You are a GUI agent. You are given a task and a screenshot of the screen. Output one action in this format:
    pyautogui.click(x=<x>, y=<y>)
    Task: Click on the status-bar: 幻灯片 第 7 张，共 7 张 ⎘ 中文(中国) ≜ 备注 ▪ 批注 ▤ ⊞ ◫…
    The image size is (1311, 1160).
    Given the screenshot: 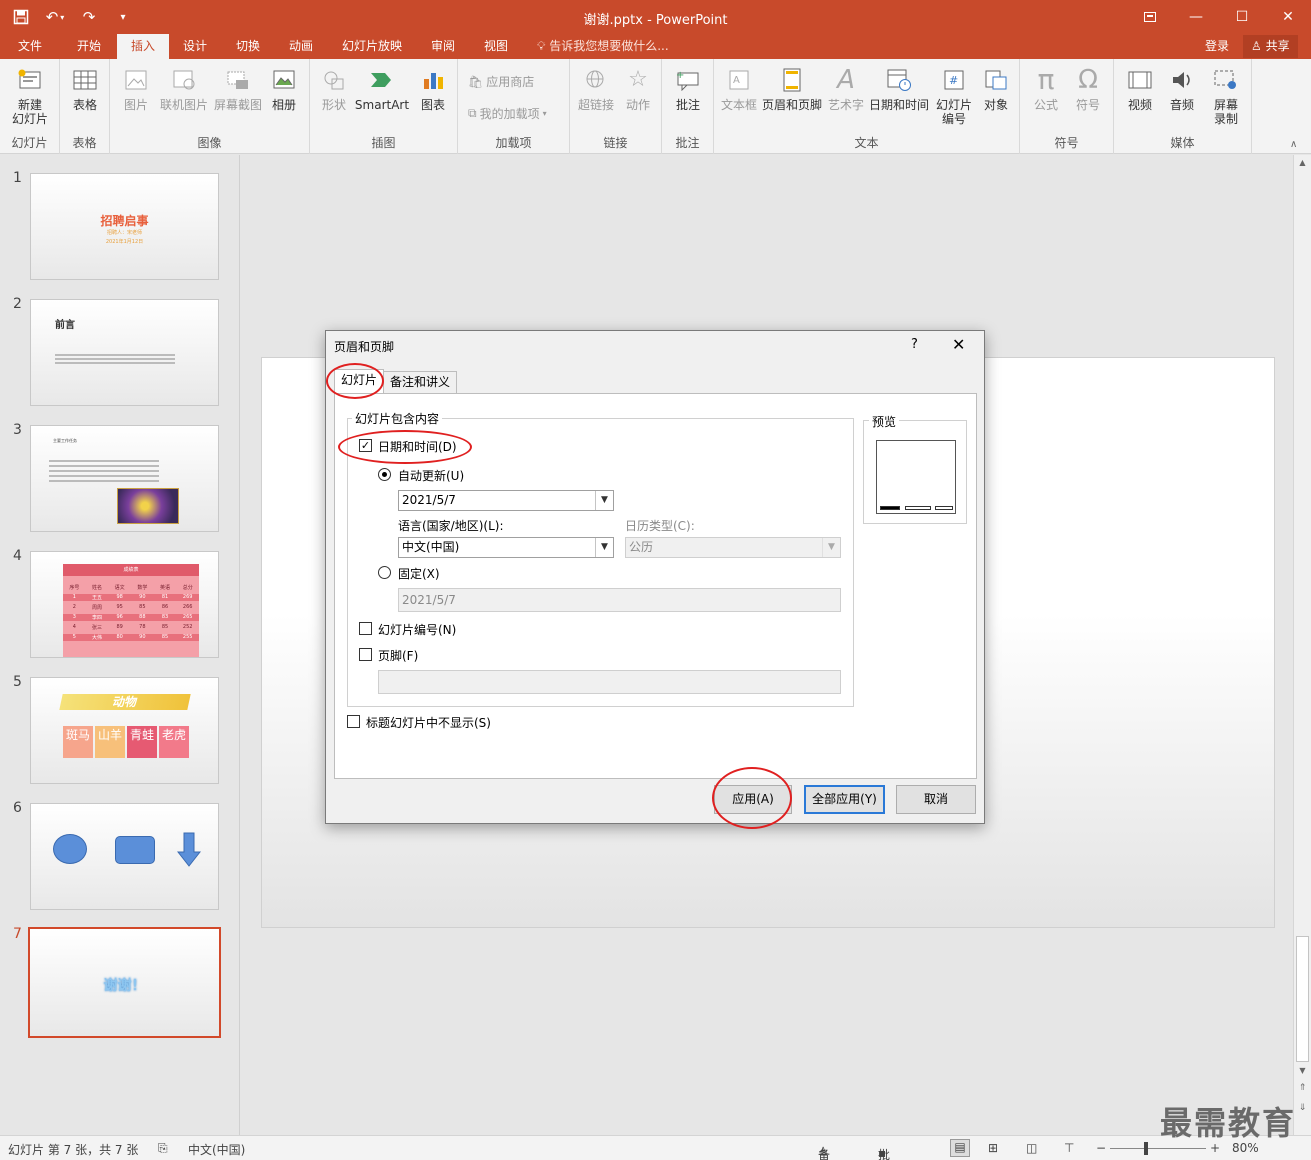 What is the action you would take?
    pyautogui.click(x=655, y=1147)
    